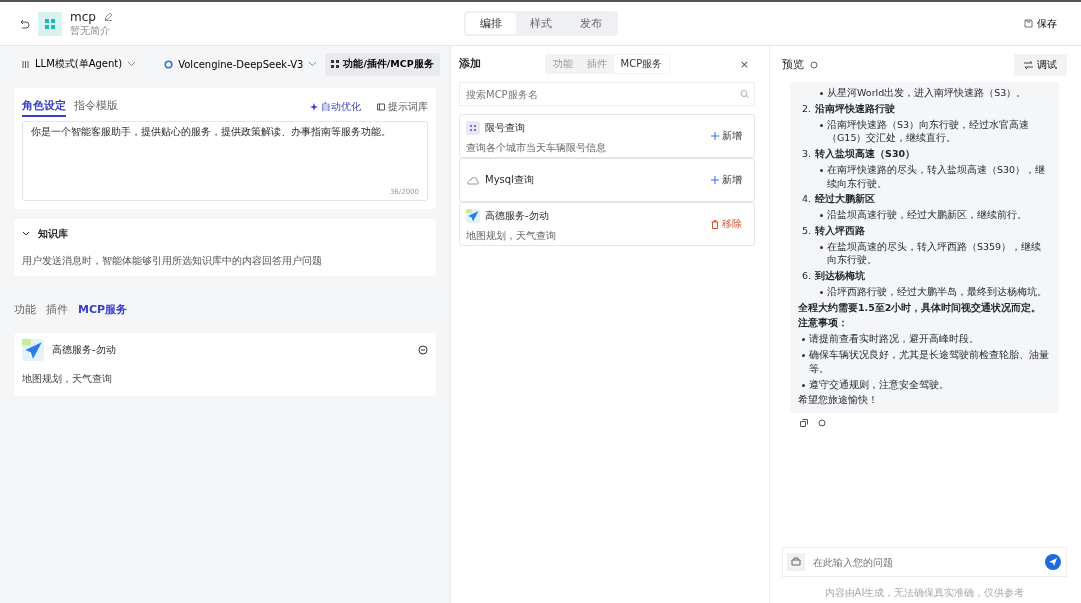 This screenshot has height=603, width=1081. What do you see at coordinates (823, 323) in the screenshot?
I see `message-line: 注意事项：` at bounding box center [823, 323].